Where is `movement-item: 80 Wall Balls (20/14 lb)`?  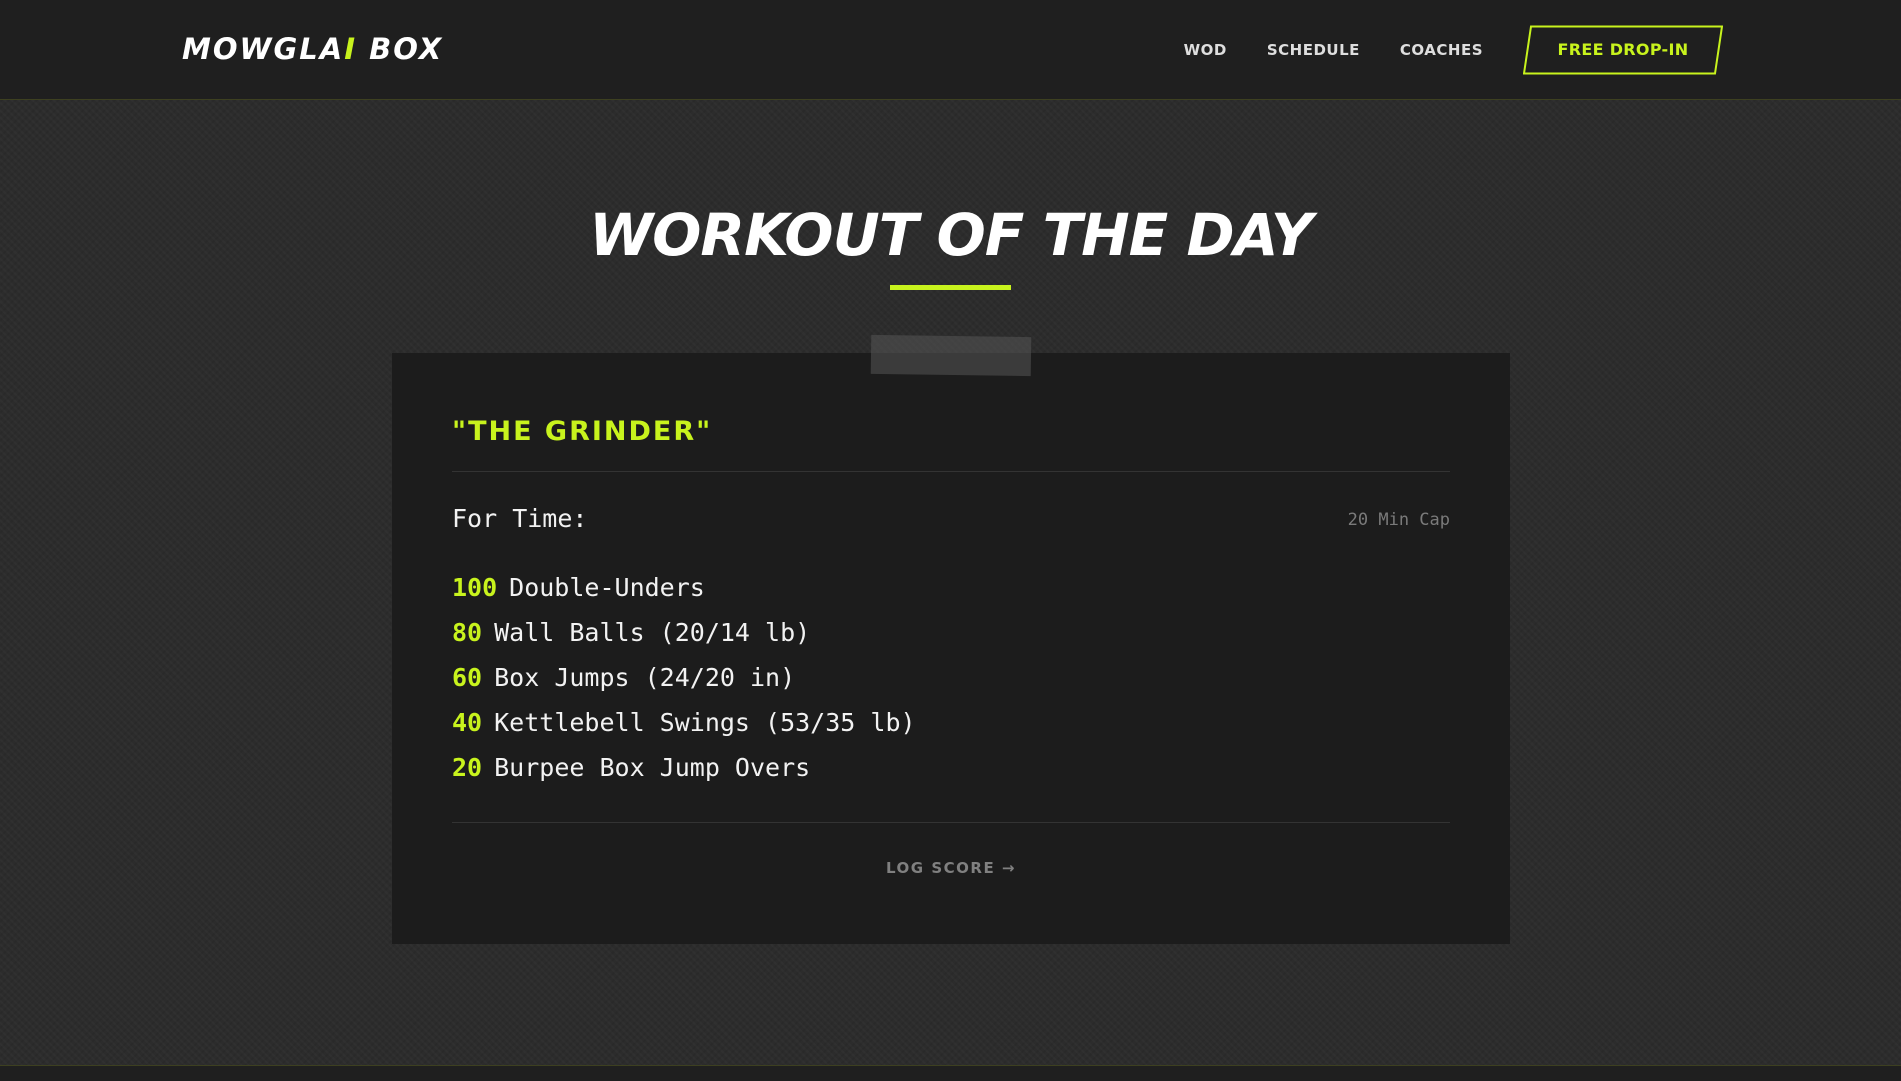
movement-item: 80 Wall Balls (20/14 lb) is located at coordinates (684, 632).